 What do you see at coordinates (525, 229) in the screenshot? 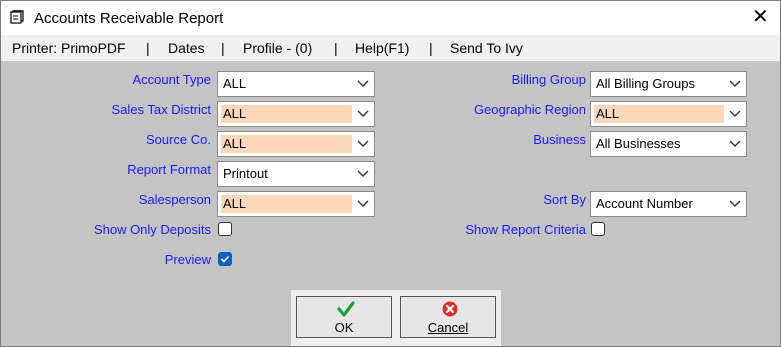
I see `show-report-criteria-label: Show Report Criteria` at bounding box center [525, 229].